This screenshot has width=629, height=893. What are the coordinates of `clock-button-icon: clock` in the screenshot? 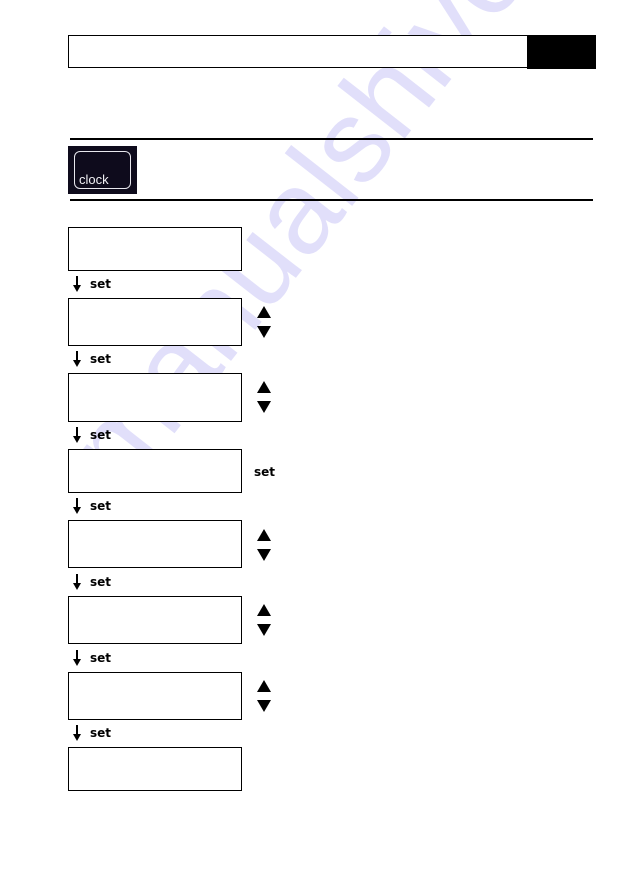 It's located at (102, 170).